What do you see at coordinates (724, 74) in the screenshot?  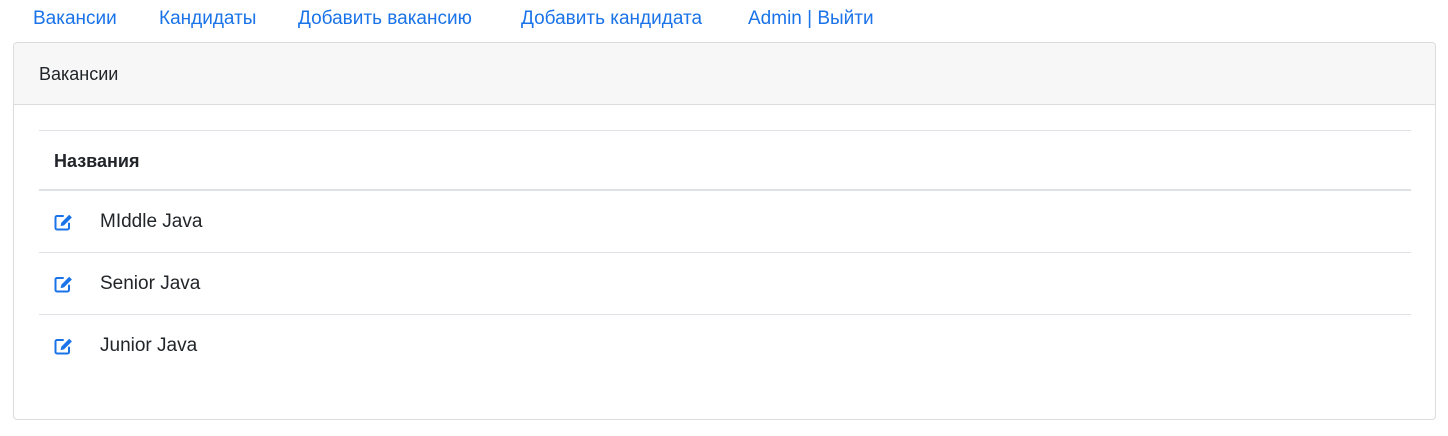 I see `card-header: Вакансии` at bounding box center [724, 74].